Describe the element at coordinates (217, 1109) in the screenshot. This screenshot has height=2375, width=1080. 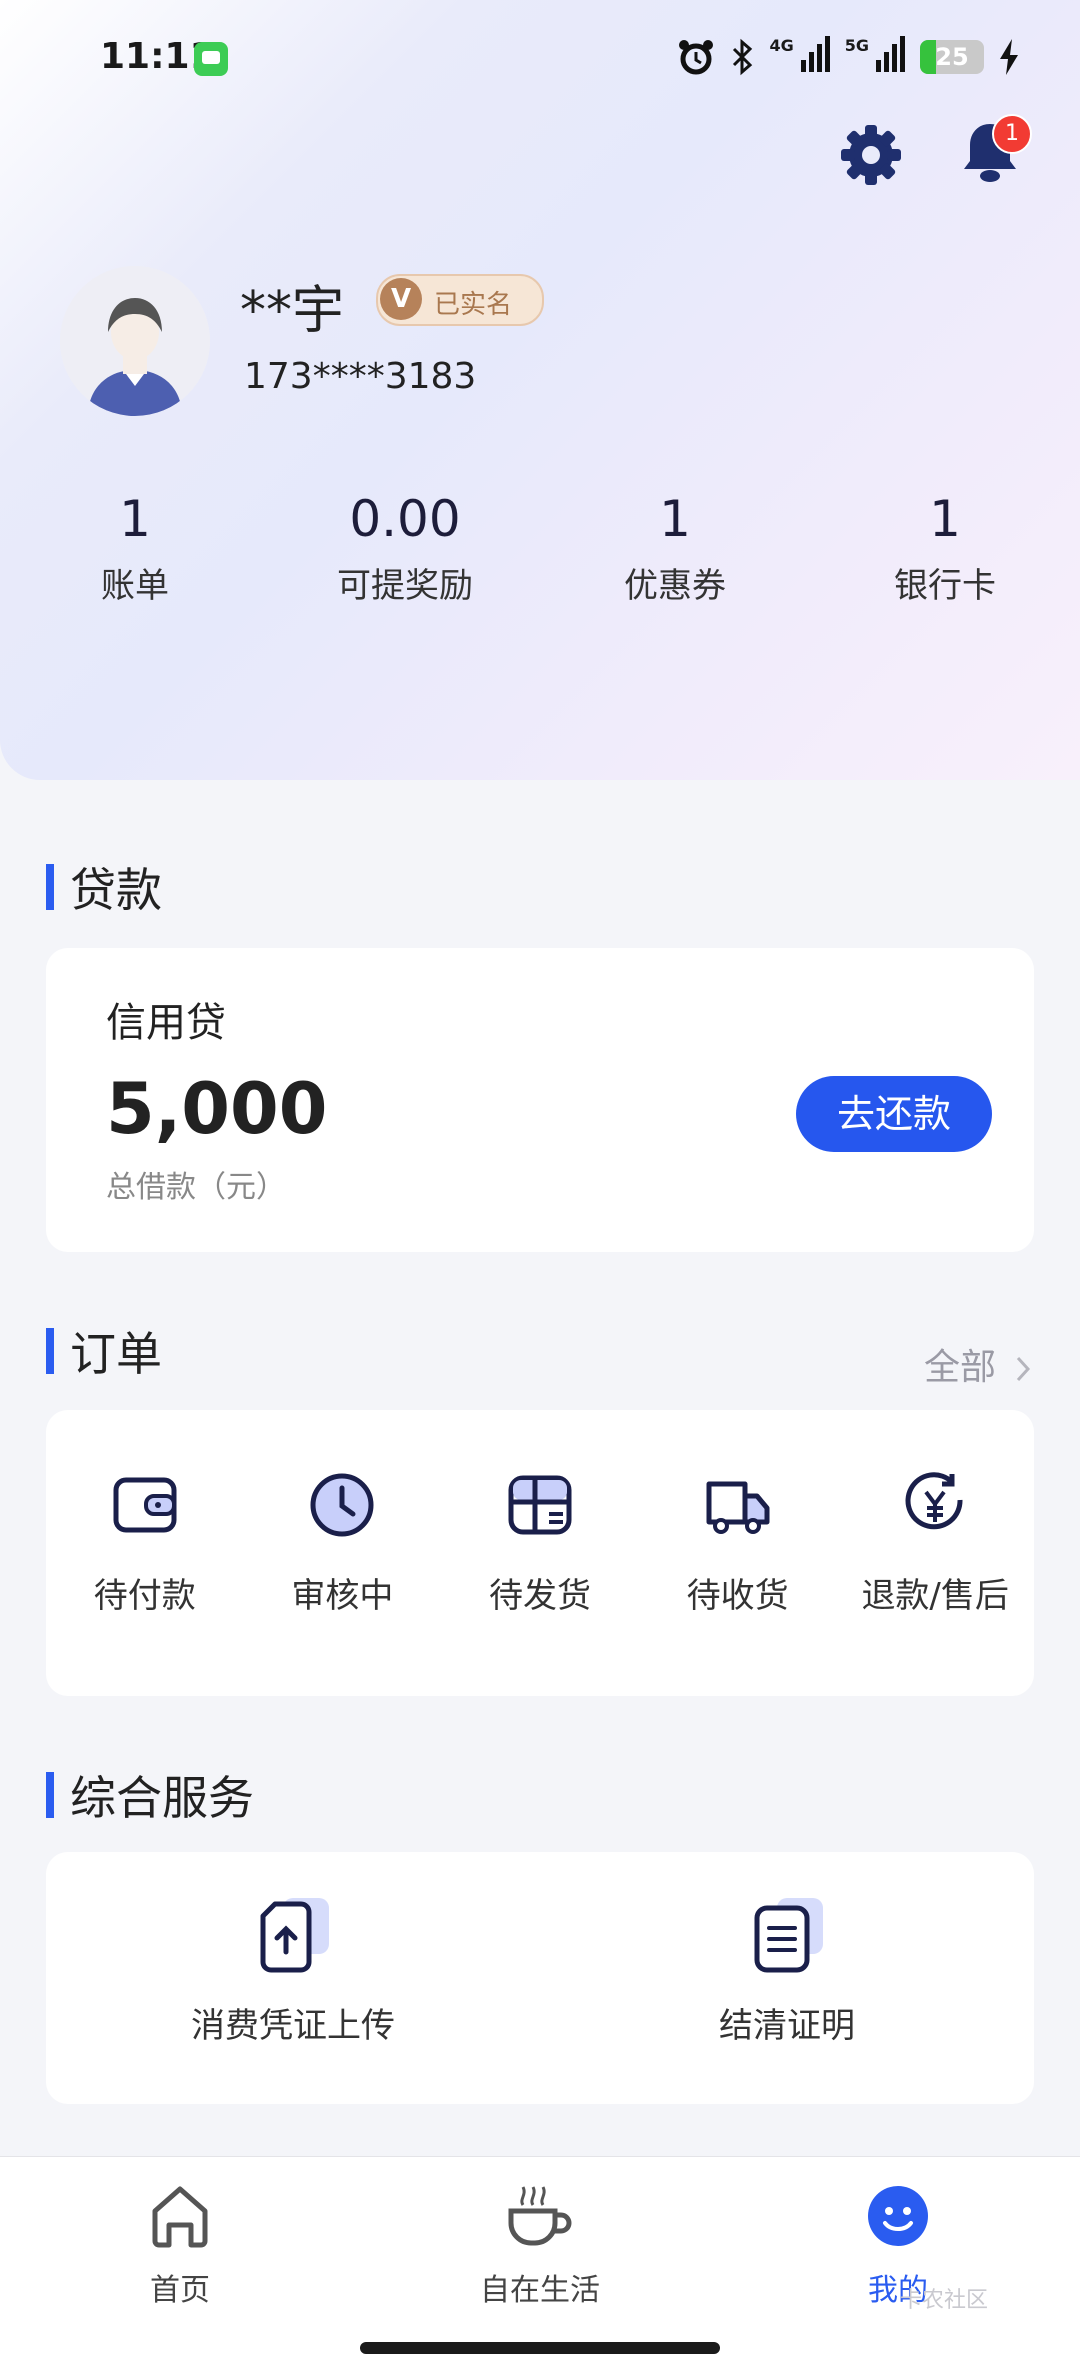
I see `loan-amount: 5,000` at that location.